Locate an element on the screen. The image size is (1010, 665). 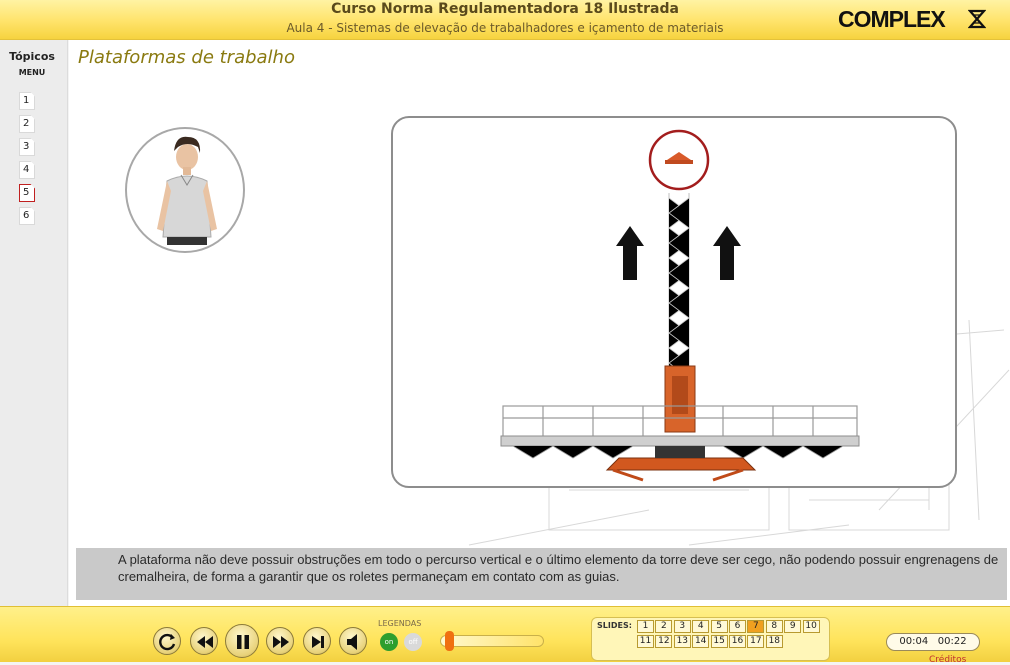
slide-button-18: 18 is located at coordinates (774, 641).